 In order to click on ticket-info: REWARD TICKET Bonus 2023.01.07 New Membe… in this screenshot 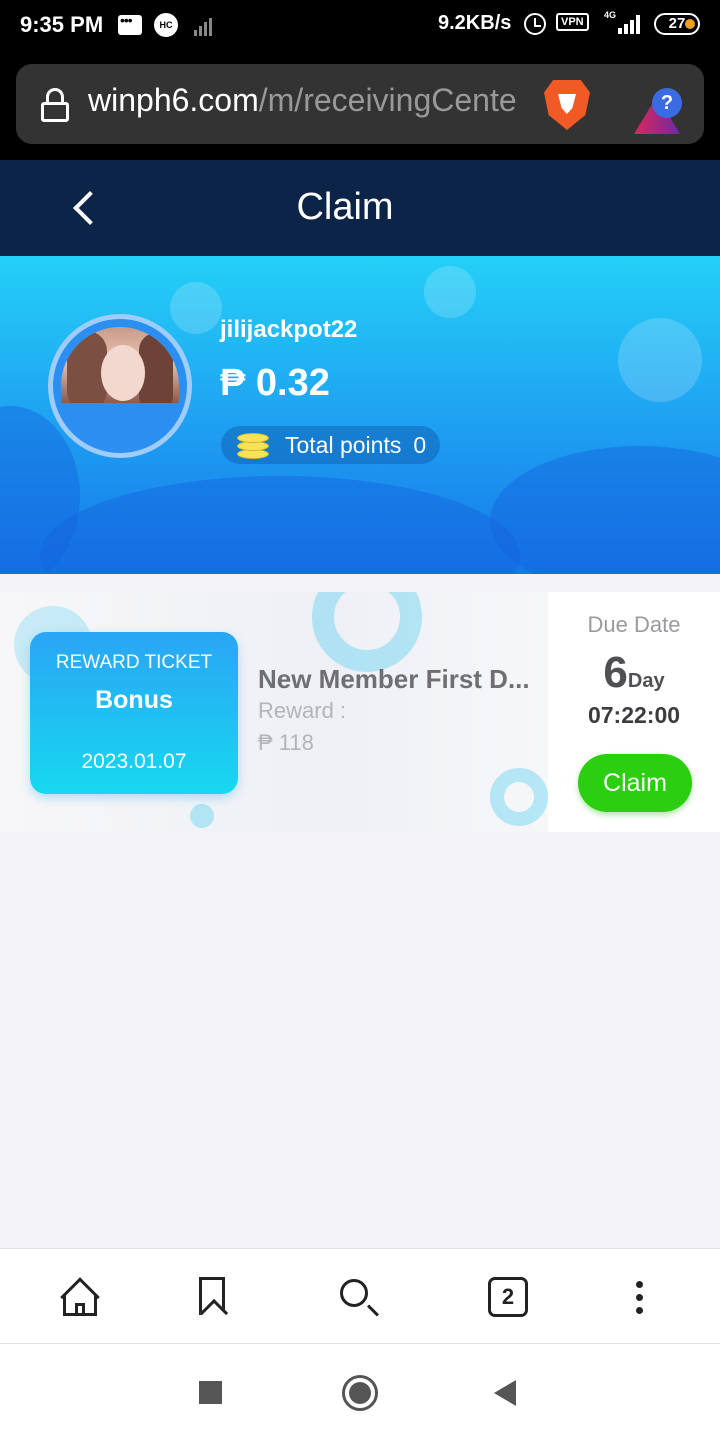, I will do `click(274, 712)`.